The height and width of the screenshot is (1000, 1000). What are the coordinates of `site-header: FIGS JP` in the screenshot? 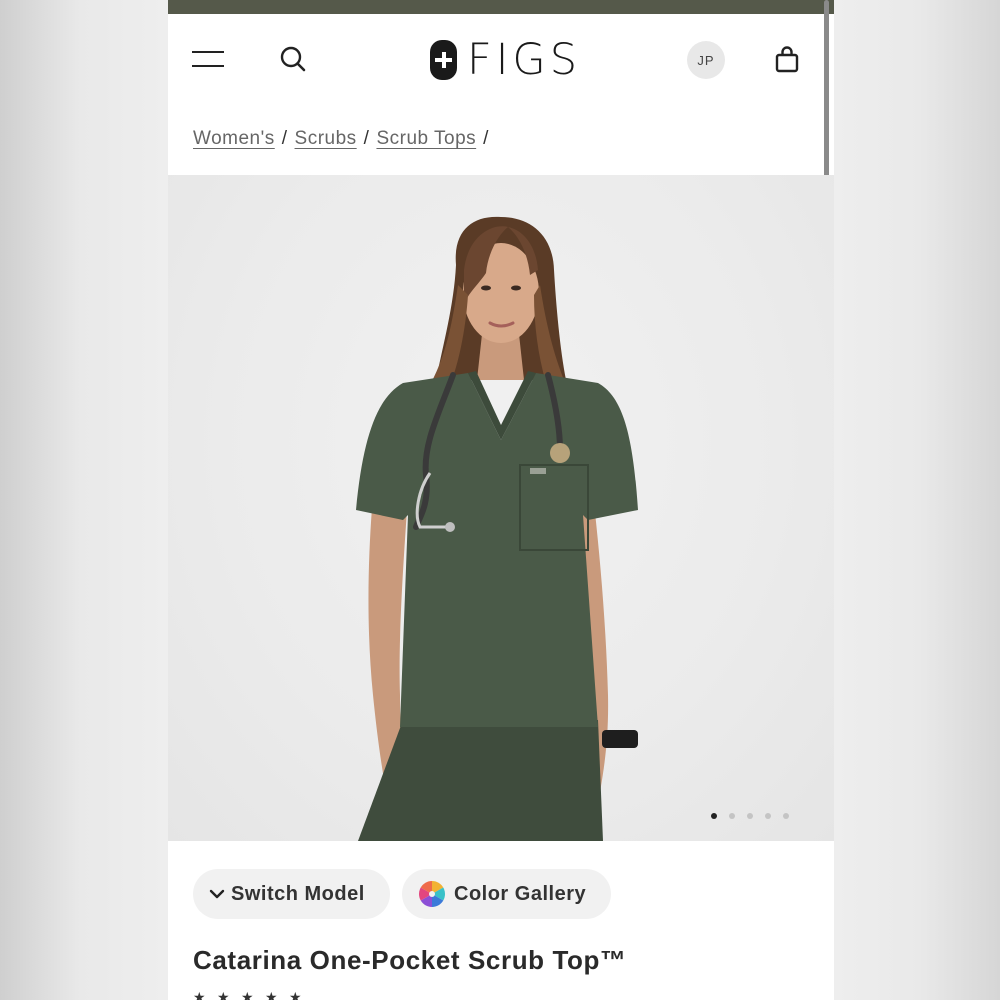 It's located at (501, 60).